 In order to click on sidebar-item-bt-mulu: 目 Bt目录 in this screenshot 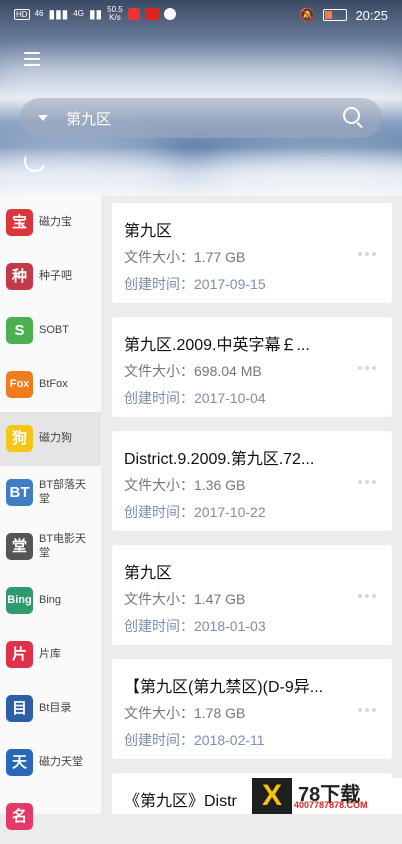, I will do `click(50, 709)`.